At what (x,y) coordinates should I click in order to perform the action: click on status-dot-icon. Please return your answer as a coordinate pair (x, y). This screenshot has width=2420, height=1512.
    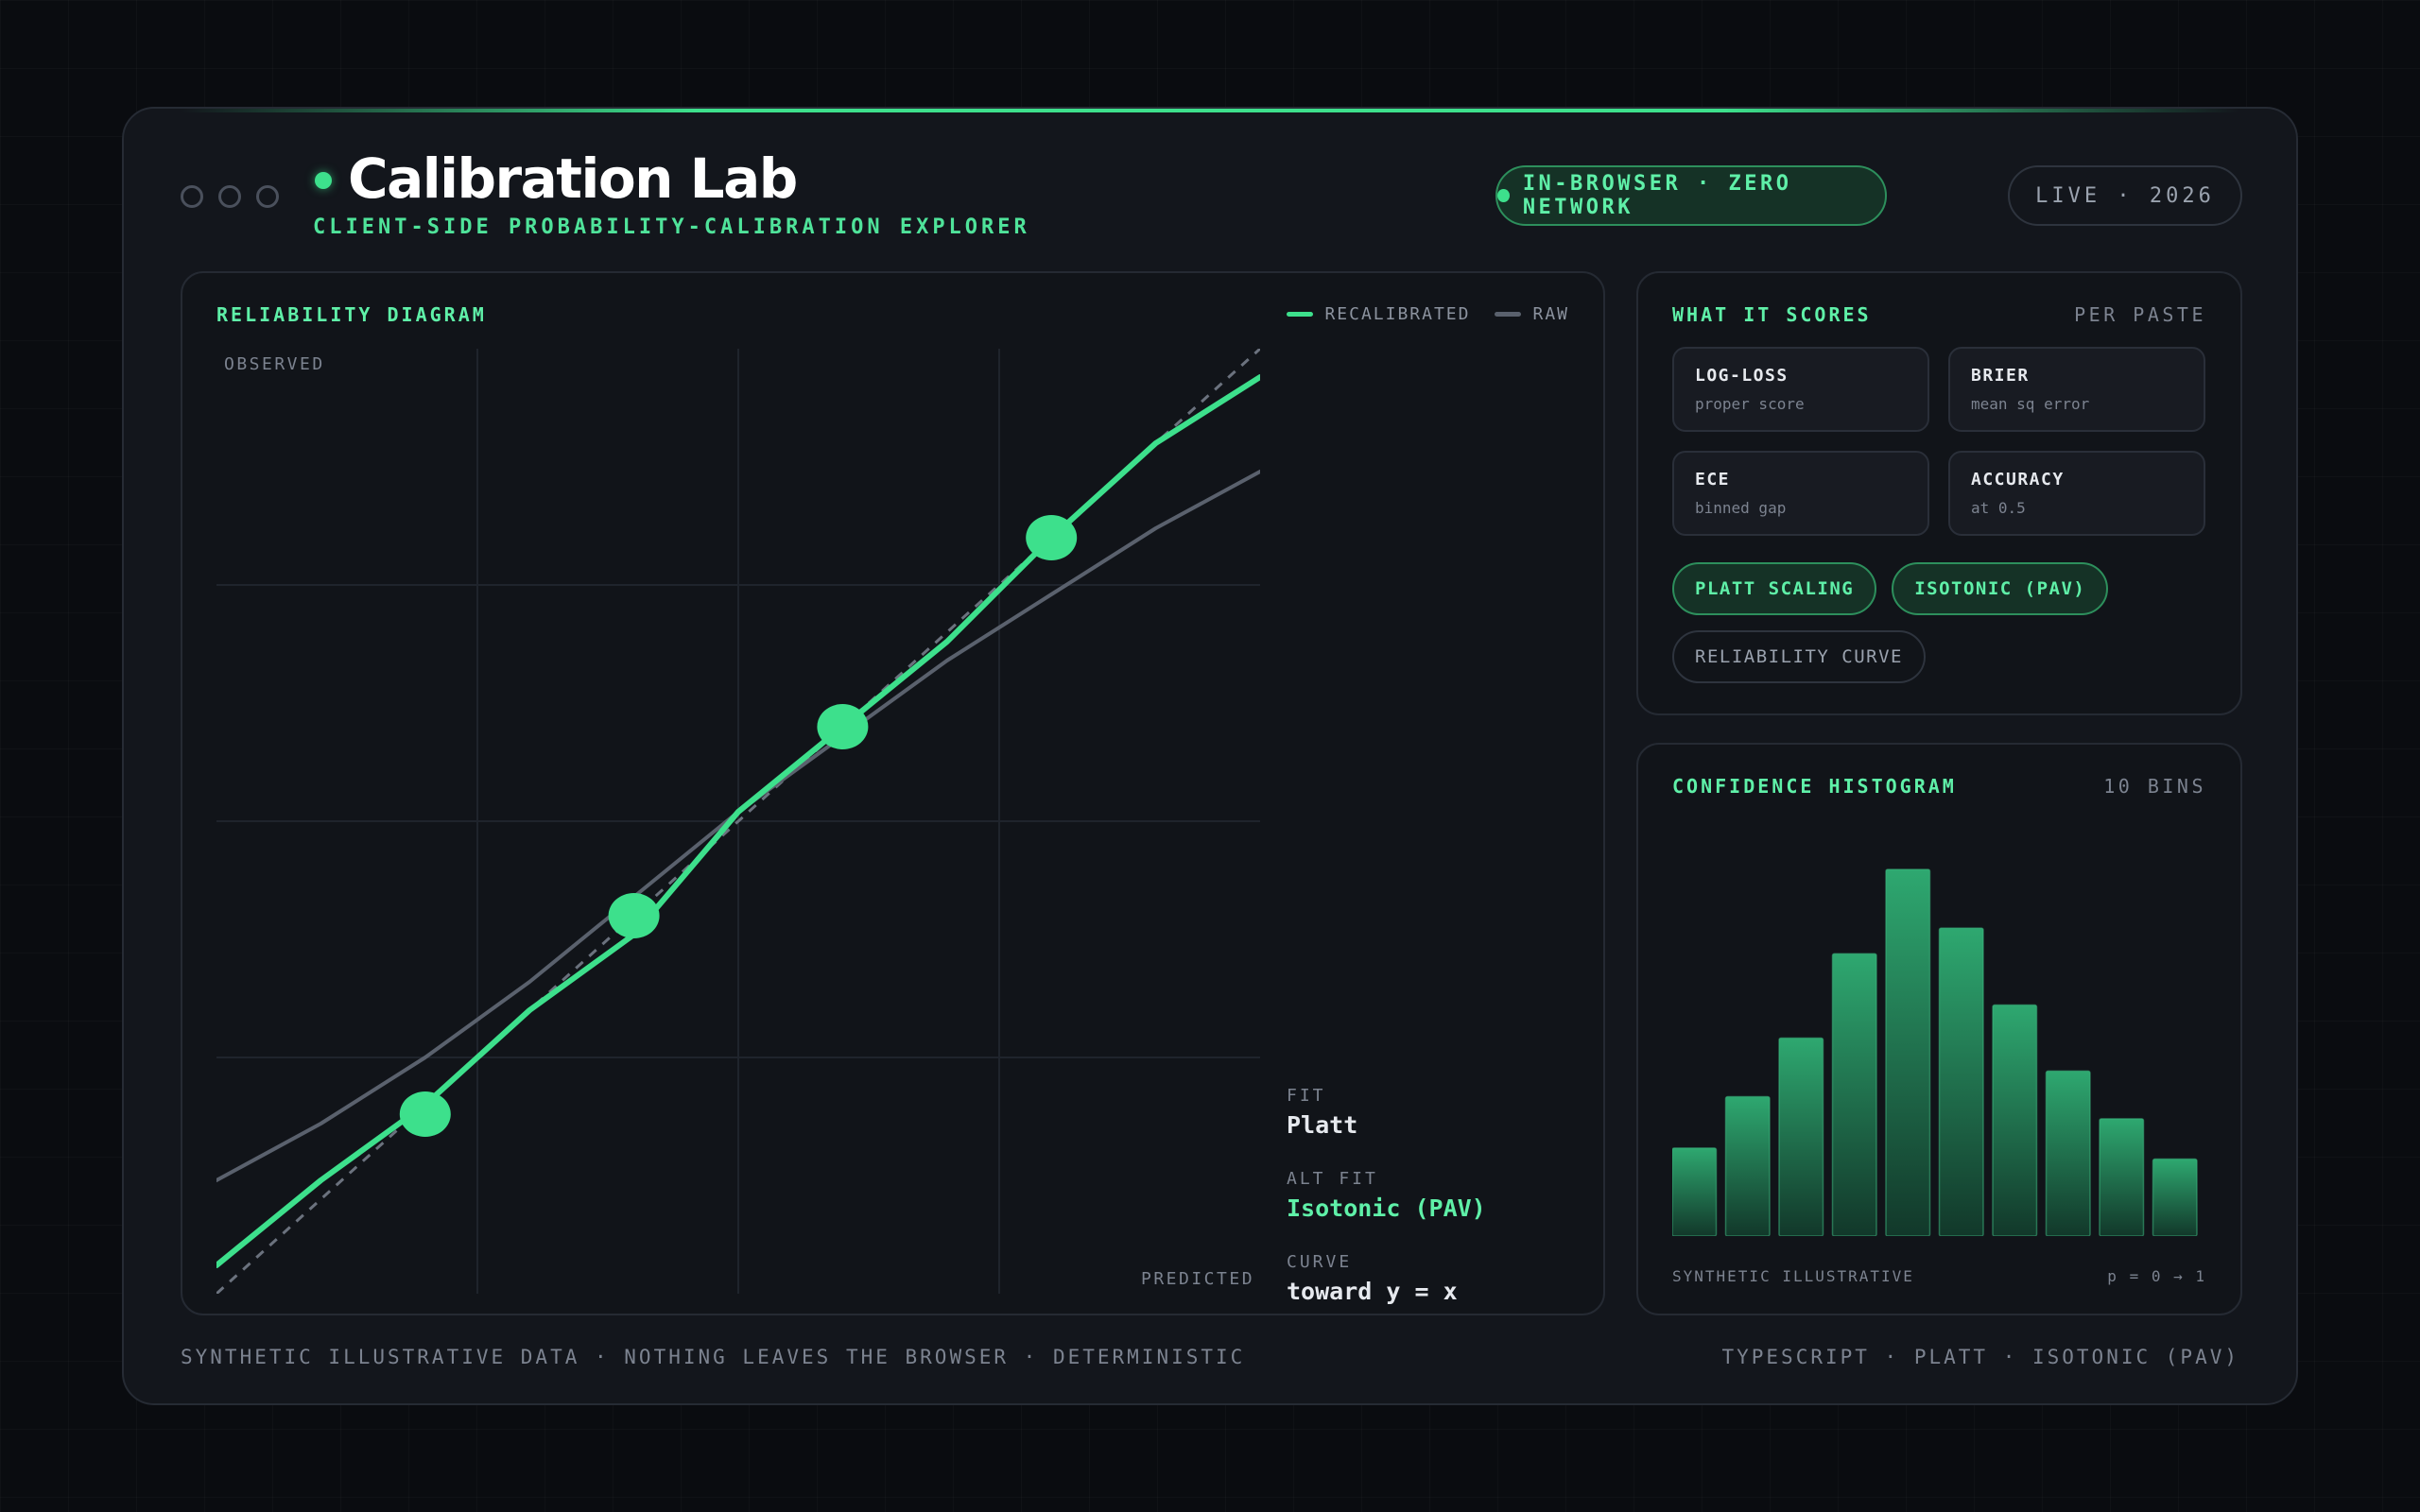
    Looking at the image, I should click on (323, 180).